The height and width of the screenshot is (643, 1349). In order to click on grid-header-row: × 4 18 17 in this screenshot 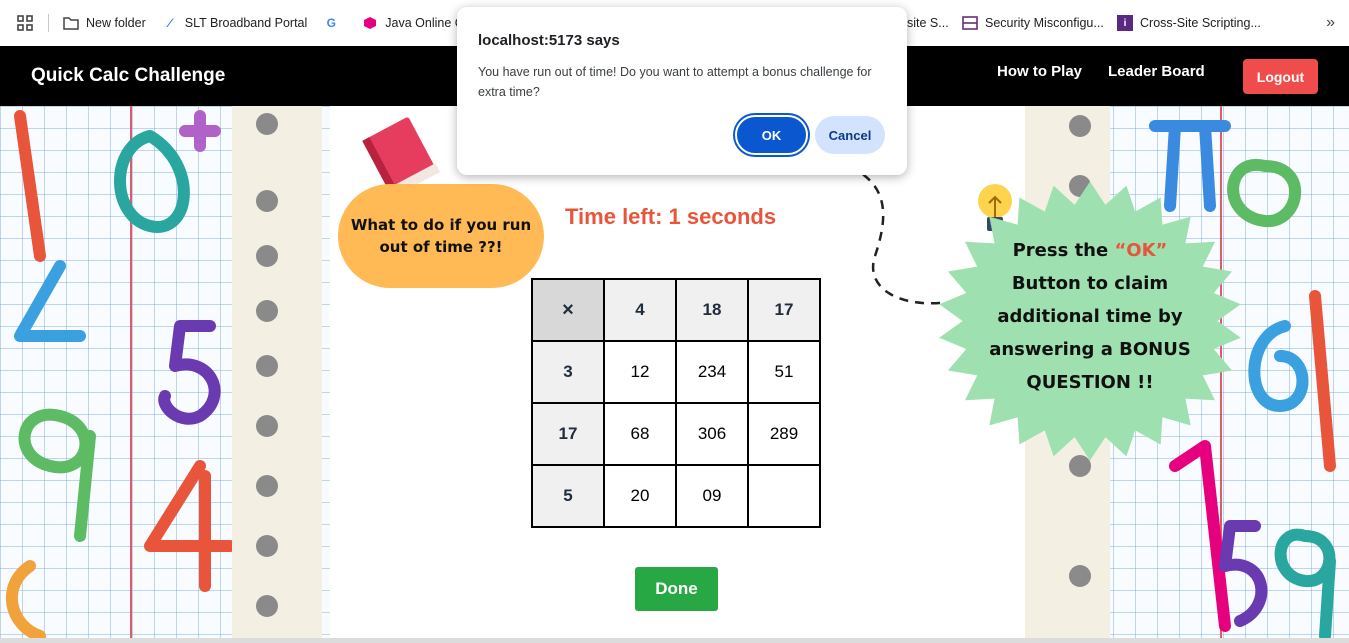, I will do `click(676, 310)`.